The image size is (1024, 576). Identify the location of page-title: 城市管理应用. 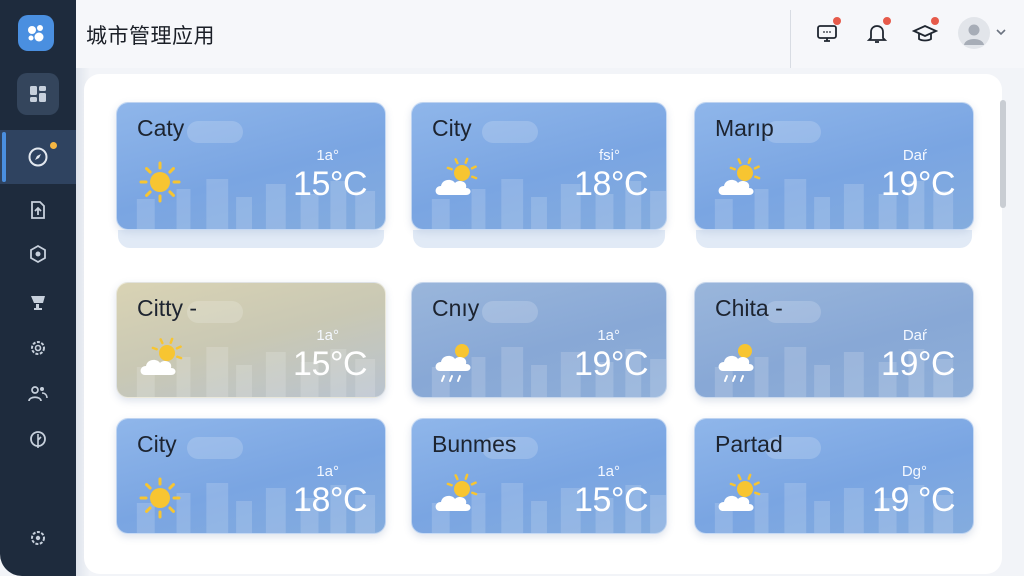
(150, 36).